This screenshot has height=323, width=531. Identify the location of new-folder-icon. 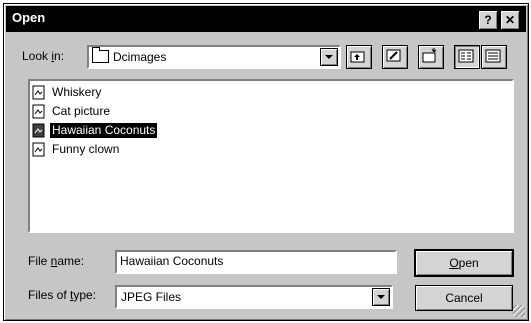
(429, 55).